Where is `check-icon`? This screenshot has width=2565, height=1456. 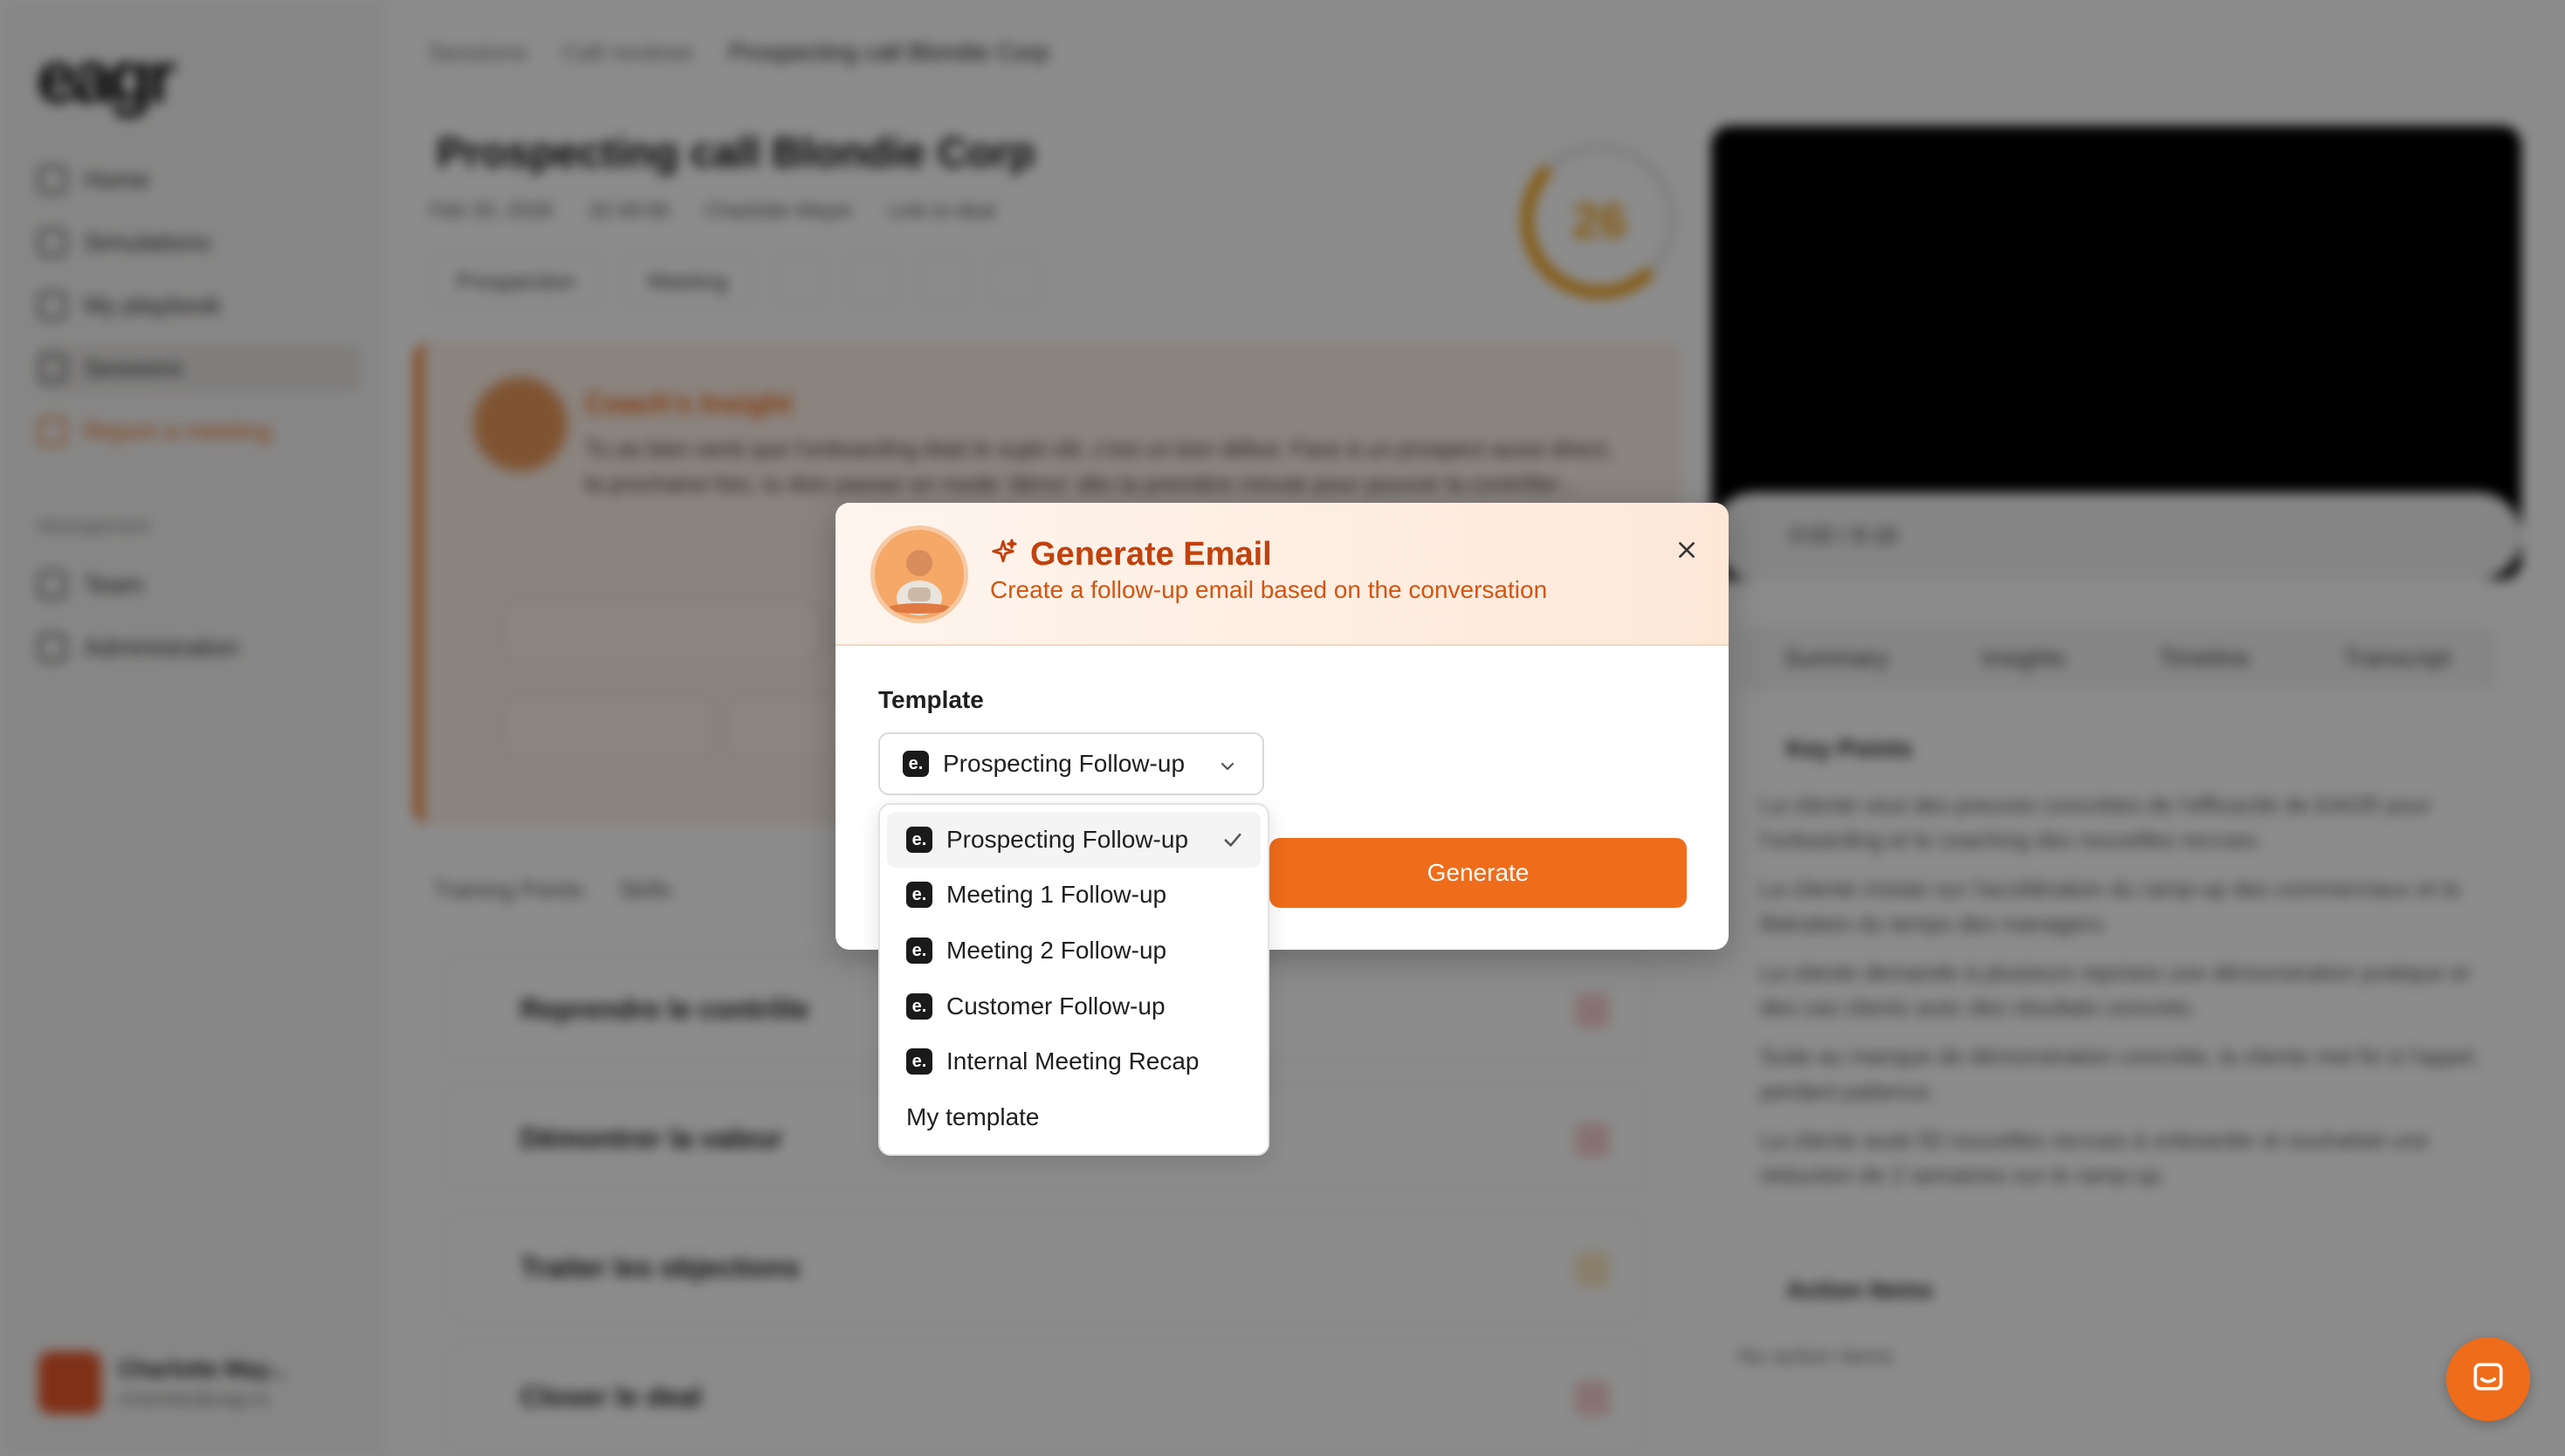
check-icon is located at coordinates (1233, 843).